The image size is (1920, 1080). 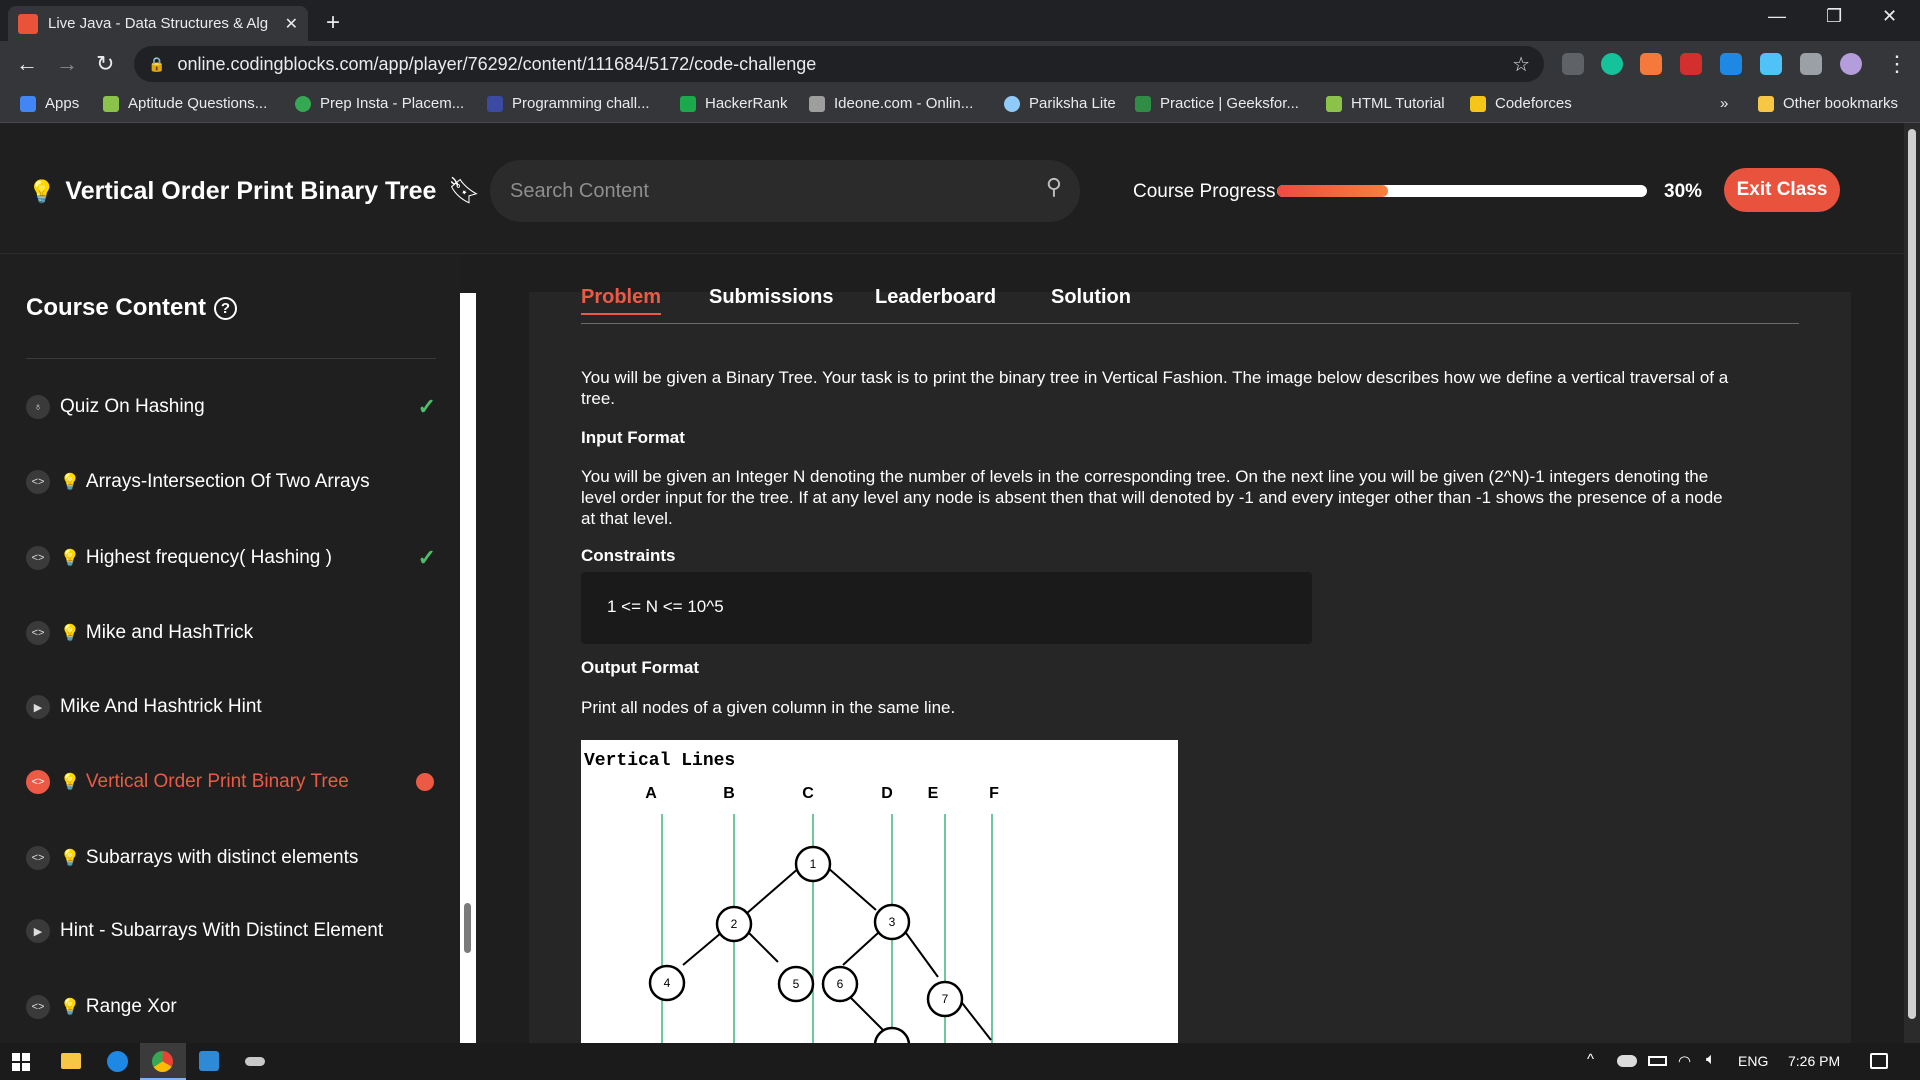 What do you see at coordinates (935, 297) in the screenshot?
I see `tab-leaderboard: Leaderboard` at bounding box center [935, 297].